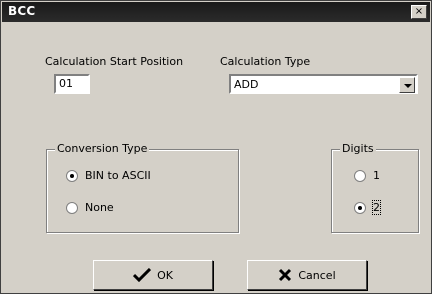  I want to click on calc-start-label: Calculation Start Position, so click(114, 61).